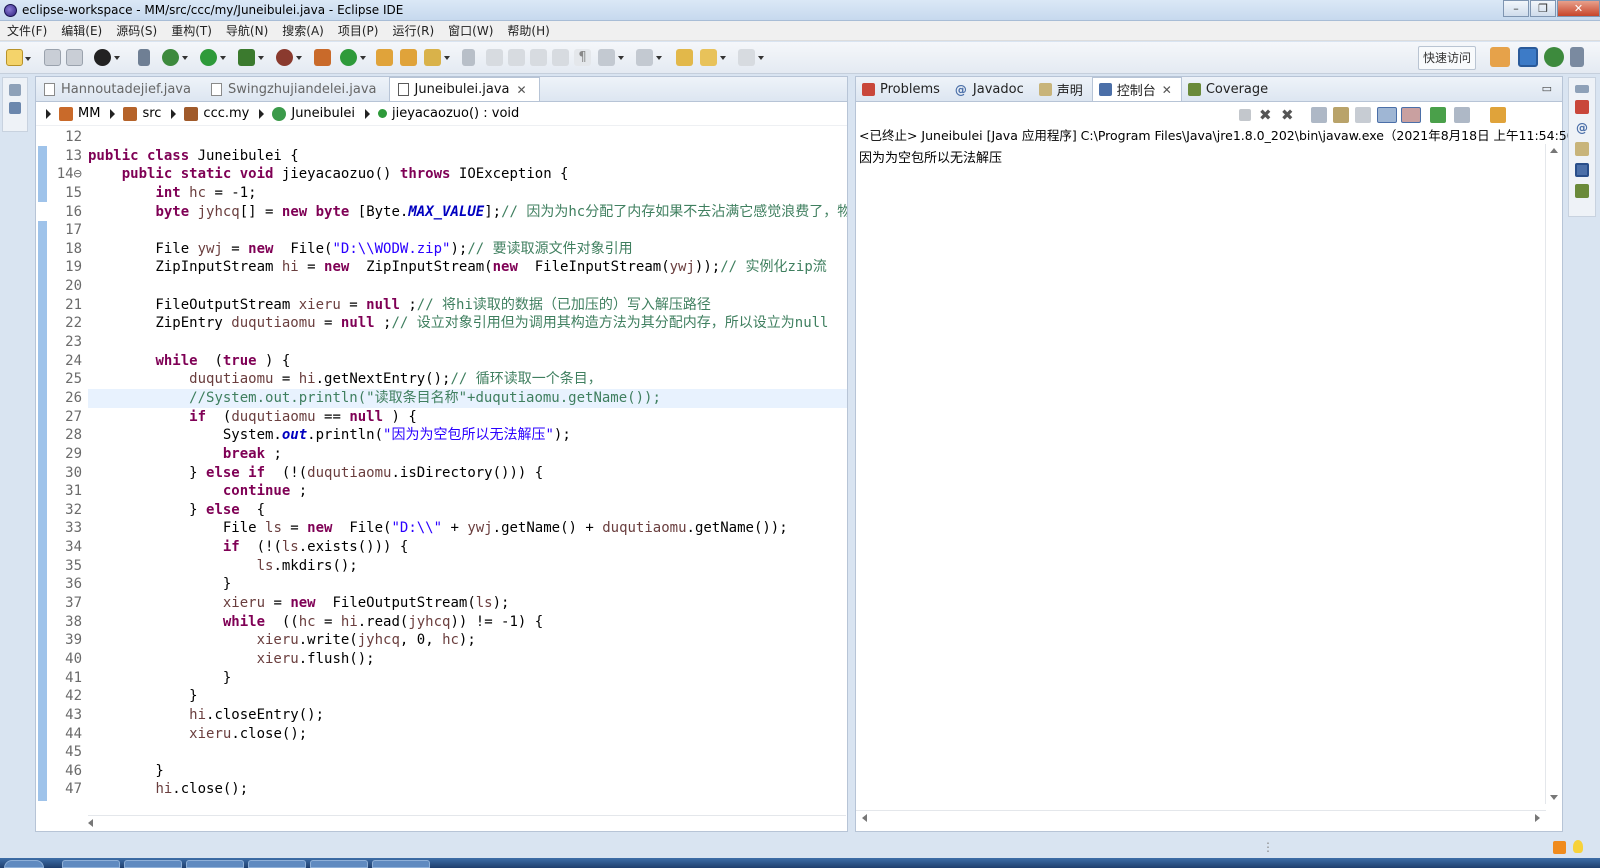  What do you see at coordinates (1554, 797) in the screenshot?
I see `scroll-down-icon` at bounding box center [1554, 797].